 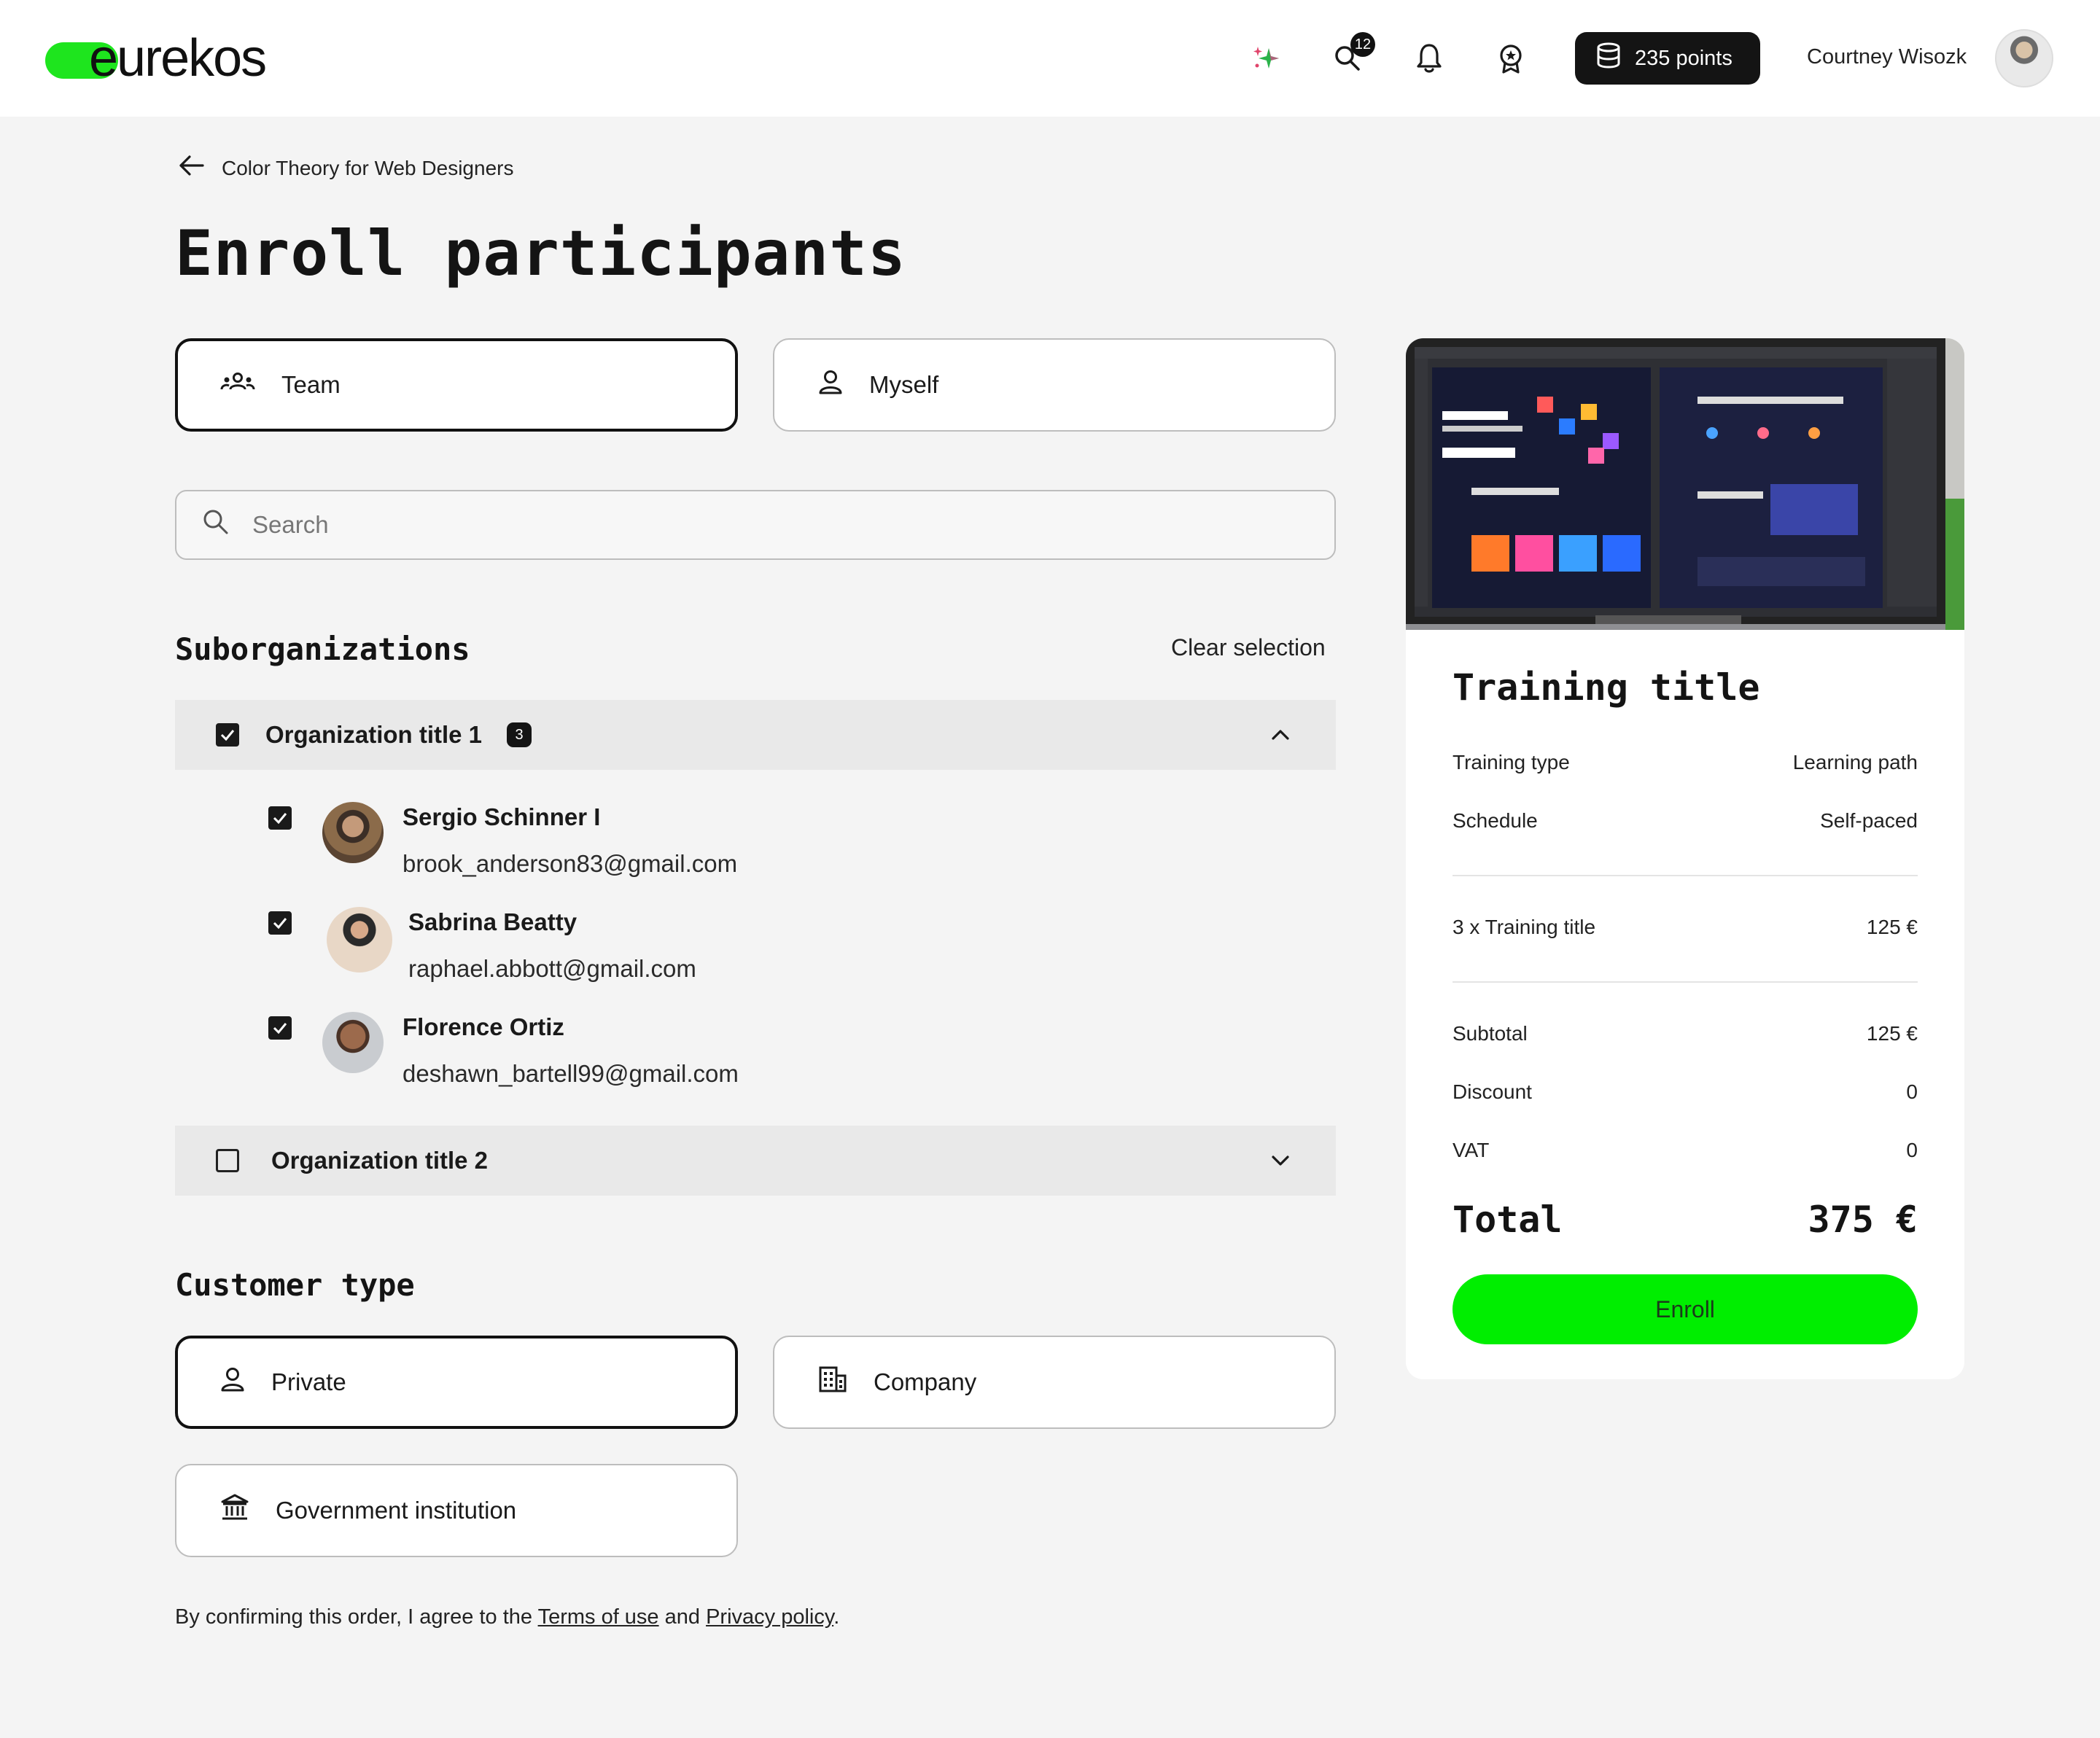 What do you see at coordinates (192, 168) in the screenshot?
I see `arrow-left-icon` at bounding box center [192, 168].